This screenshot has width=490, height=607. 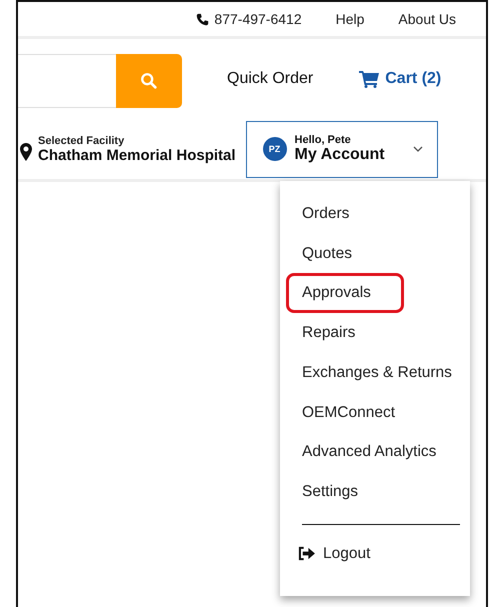 What do you see at coordinates (417, 149) in the screenshot?
I see `chevron-down-icon` at bounding box center [417, 149].